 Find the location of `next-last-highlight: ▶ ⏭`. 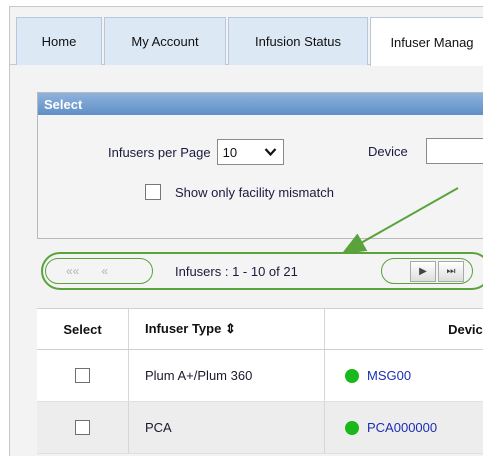

next-last-highlight: ▶ ⏭ is located at coordinates (427, 271).